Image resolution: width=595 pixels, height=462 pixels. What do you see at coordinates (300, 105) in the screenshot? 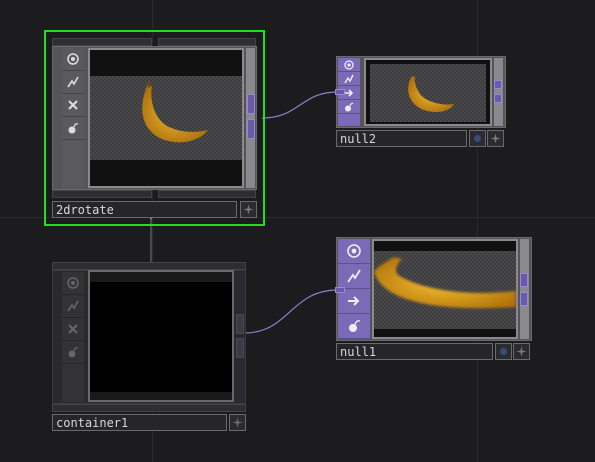
I see `wire-2drotate-null2` at bounding box center [300, 105].